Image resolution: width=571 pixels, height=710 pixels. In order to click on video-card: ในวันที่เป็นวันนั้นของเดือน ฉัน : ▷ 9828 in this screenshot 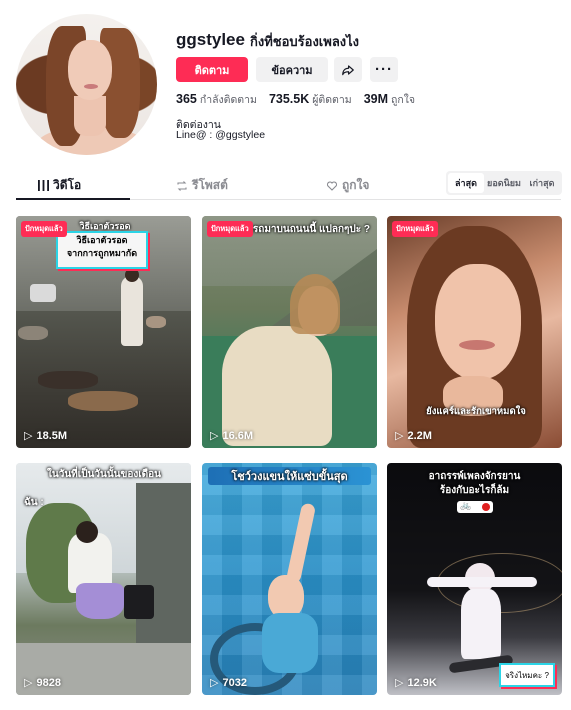, I will do `click(103, 579)`.